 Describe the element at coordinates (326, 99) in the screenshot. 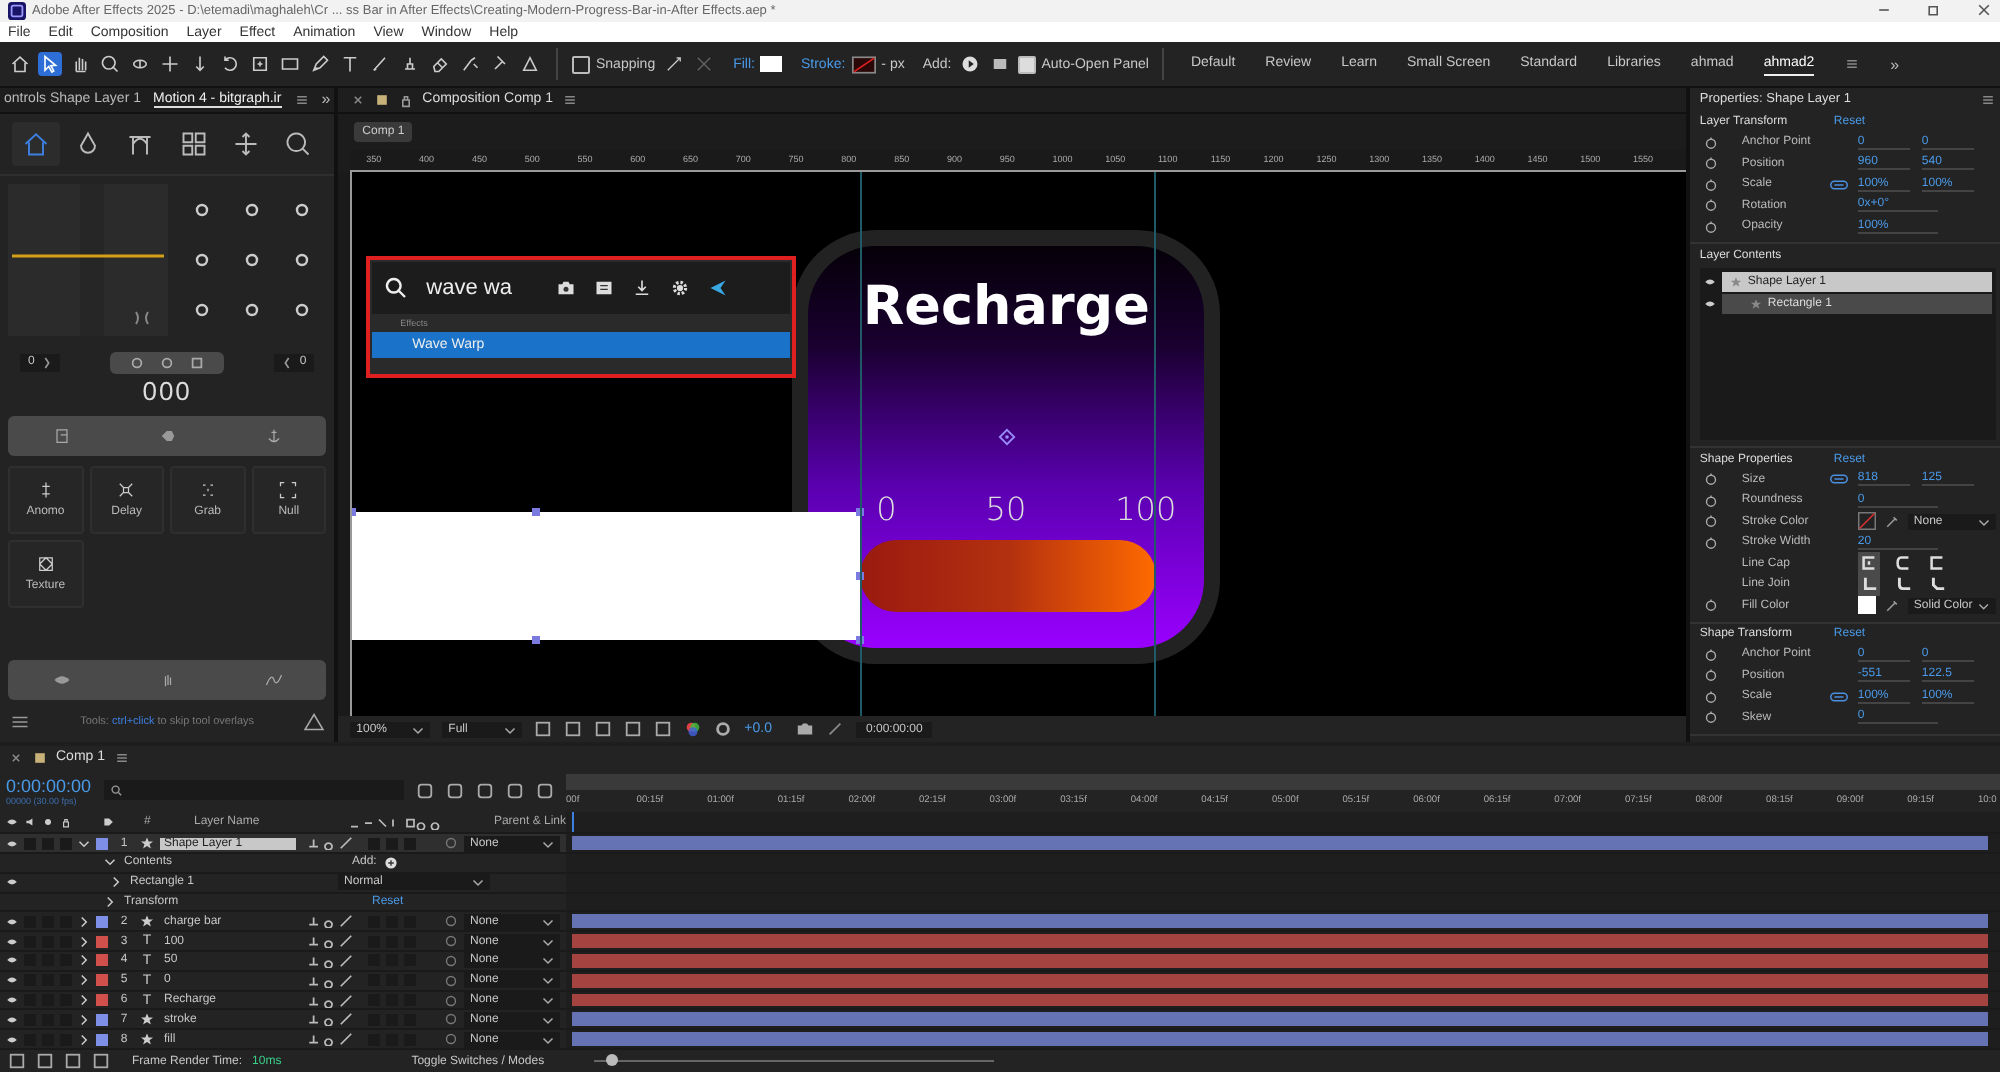

I see `more-panels-button: »` at that location.